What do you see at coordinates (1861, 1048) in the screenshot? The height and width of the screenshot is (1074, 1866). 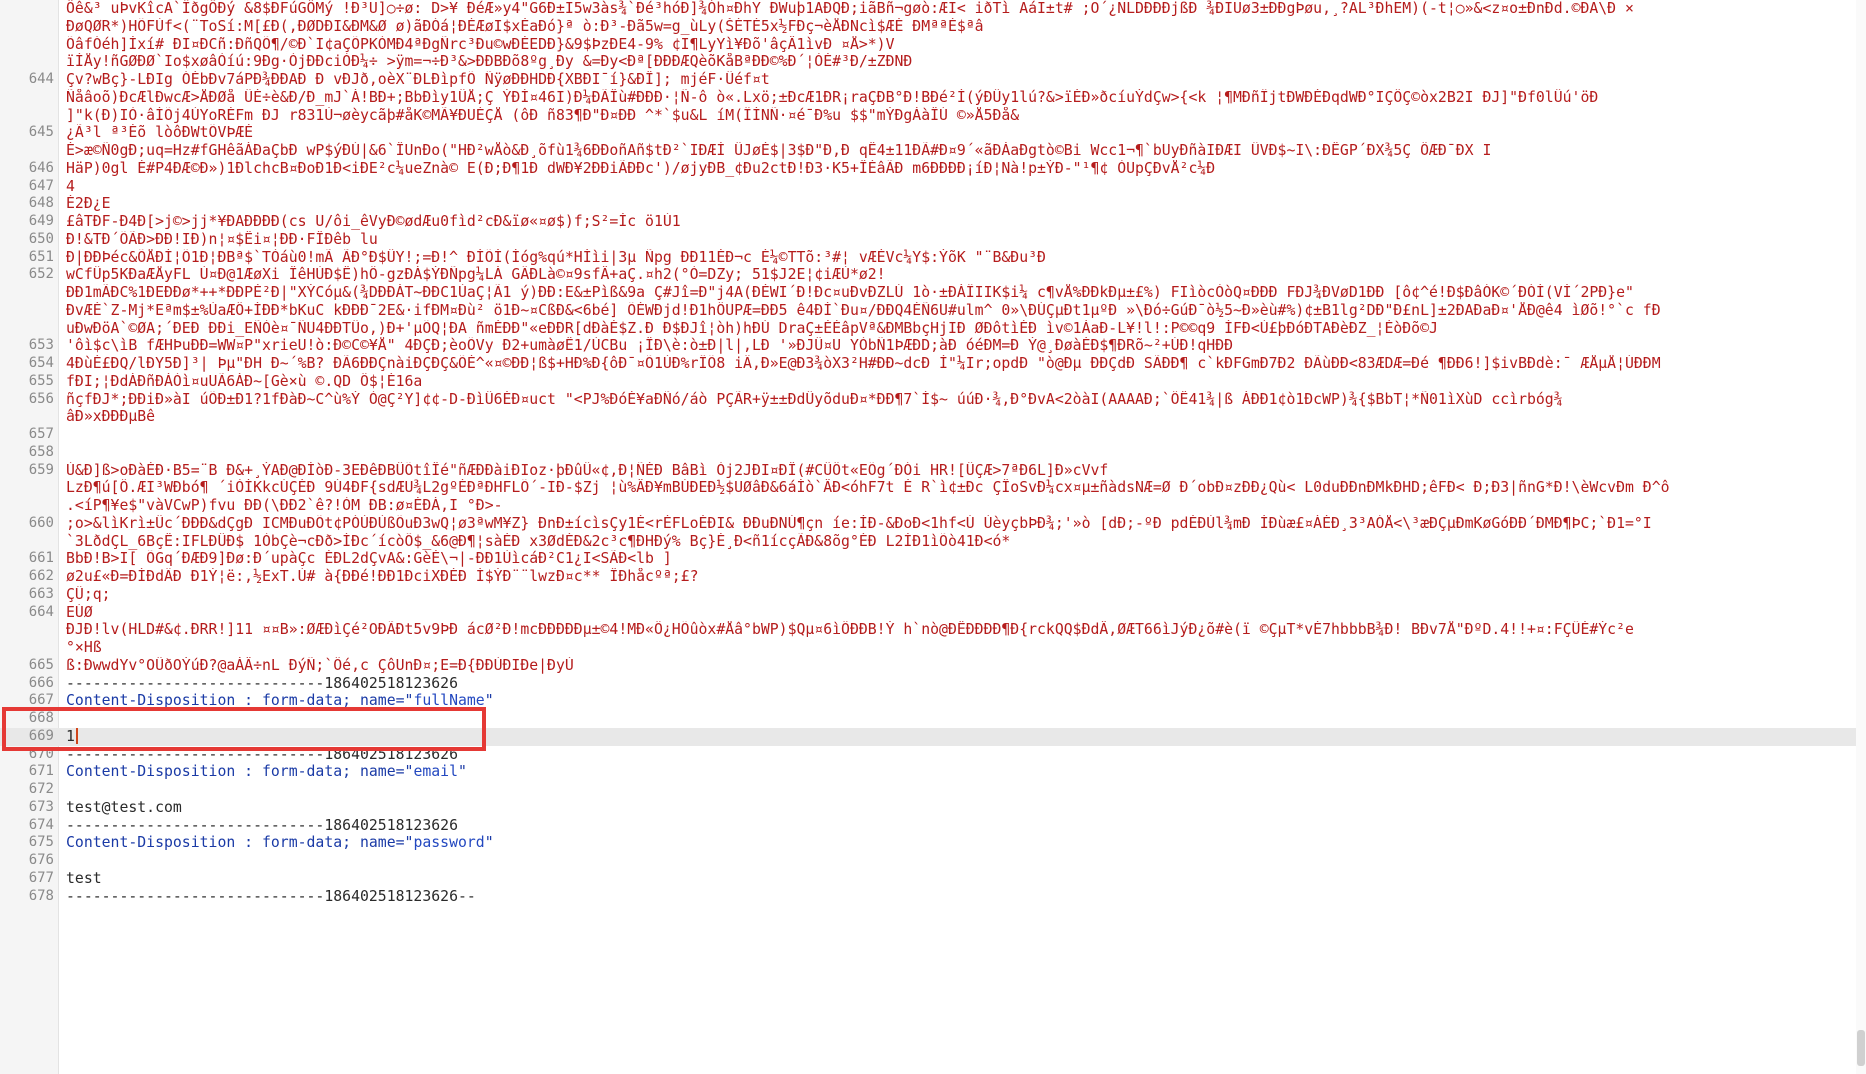 I see `scroll-thumb` at bounding box center [1861, 1048].